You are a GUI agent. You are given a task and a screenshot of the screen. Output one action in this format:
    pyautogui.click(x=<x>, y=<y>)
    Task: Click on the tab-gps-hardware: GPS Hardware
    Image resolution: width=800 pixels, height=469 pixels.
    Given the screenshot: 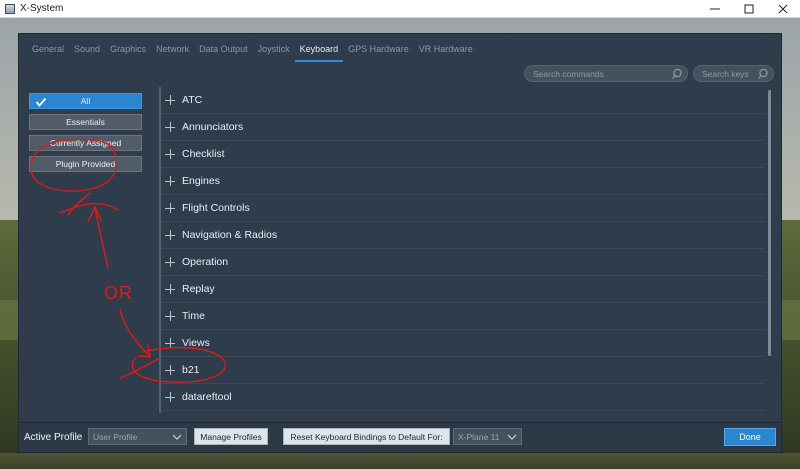 What is the action you would take?
    pyautogui.click(x=378, y=51)
    